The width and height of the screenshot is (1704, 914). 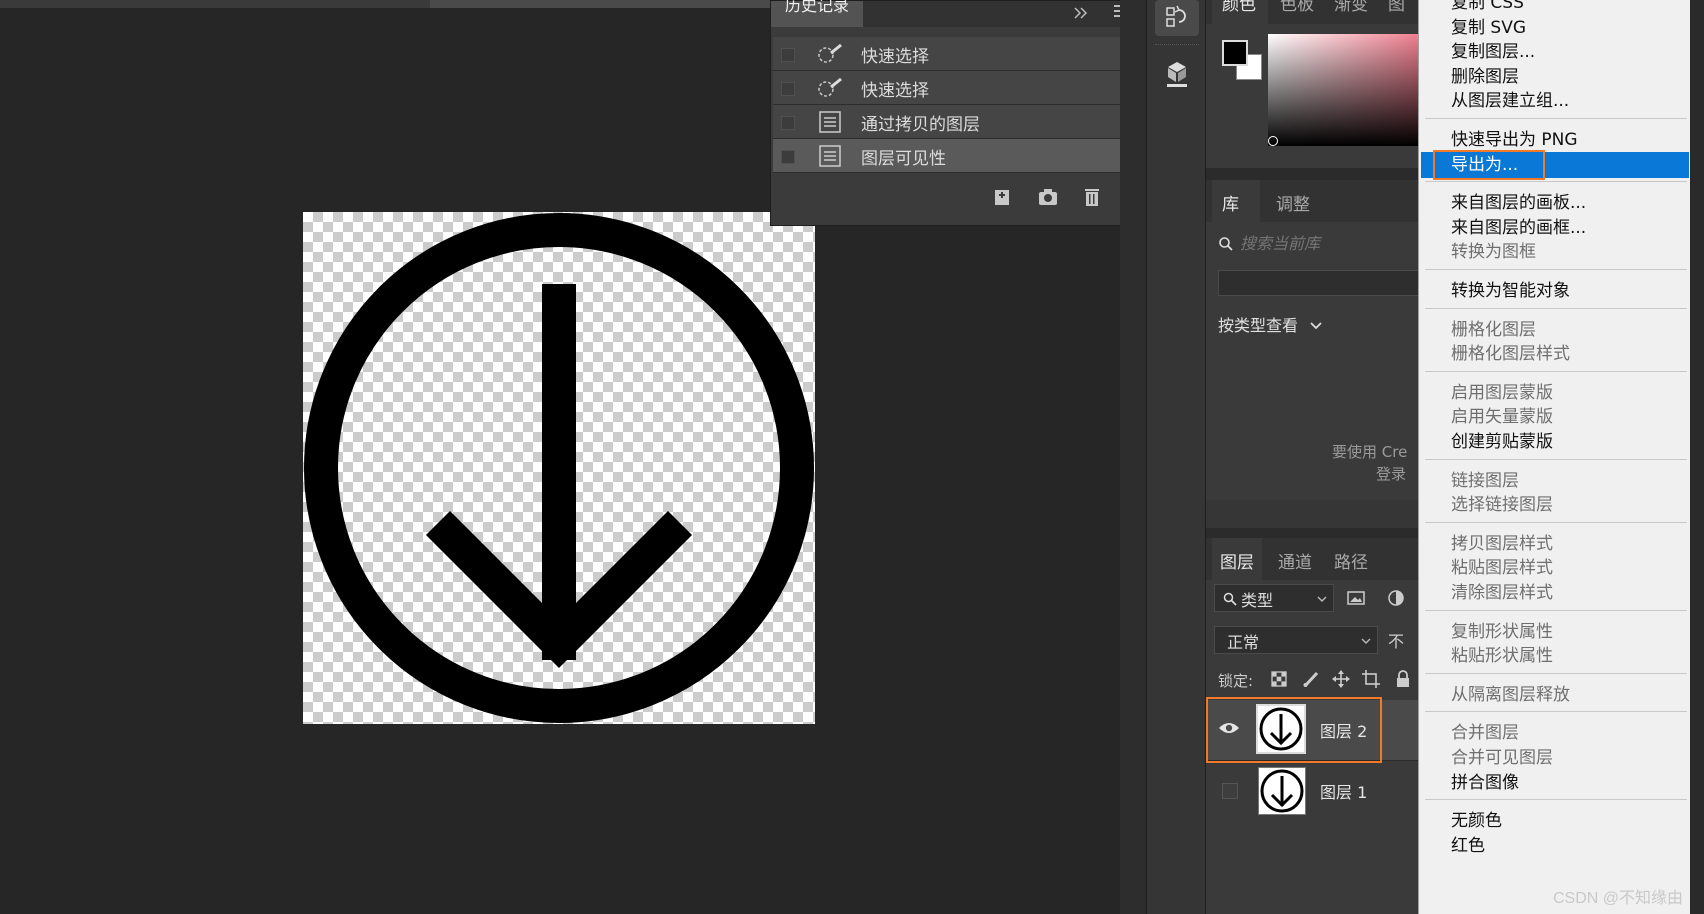 I want to click on collapse-panel-icon, so click(x=1081, y=13).